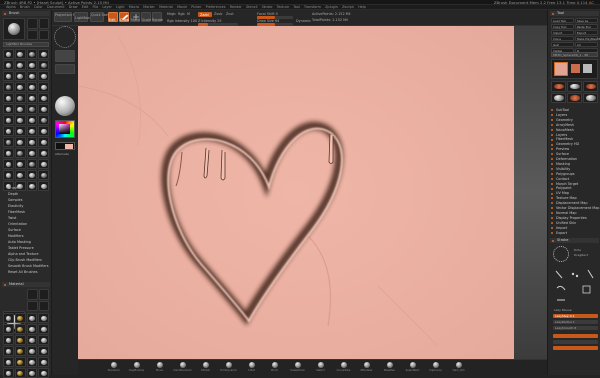 The width and height of the screenshot is (600, 378). What do you see at coordinates (562, 32) in the screenshot?
I see `tool-button: Import` at bounding box center [562, 32].